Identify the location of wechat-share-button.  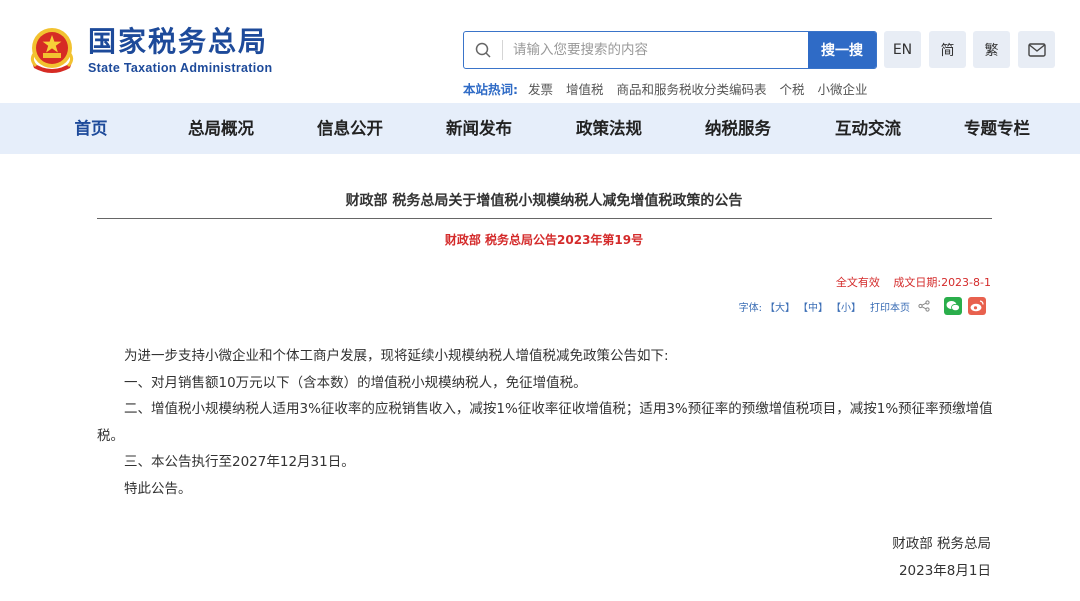
(953, 306).